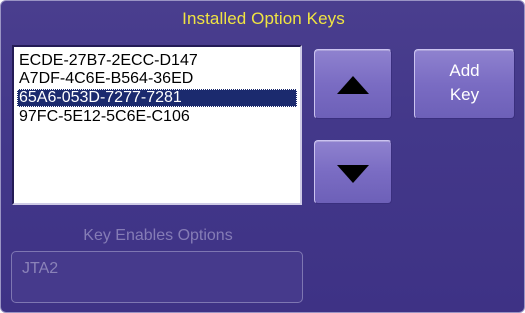 Image resolution: width=525 pixels, height=313 pixels. I want to click on dialog-title: Installed Option Keys, so click(263, 18).